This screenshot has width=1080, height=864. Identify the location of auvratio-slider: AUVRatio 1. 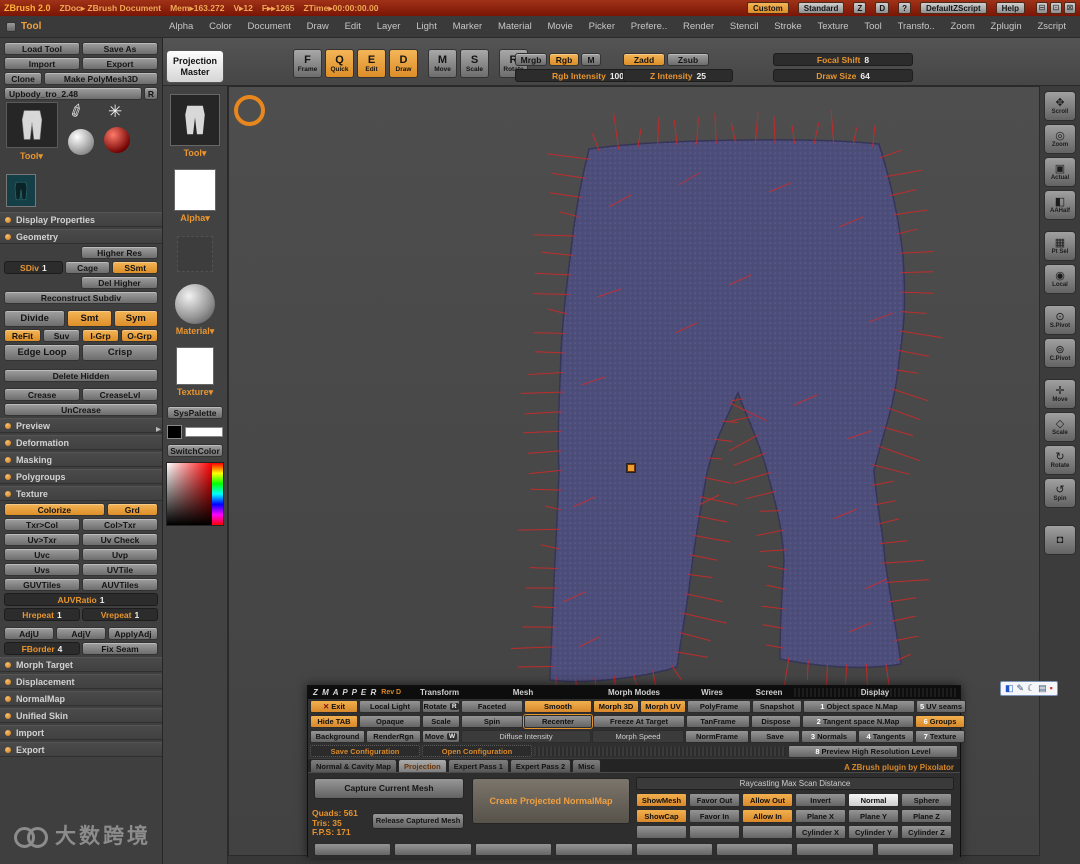
(81, 599).